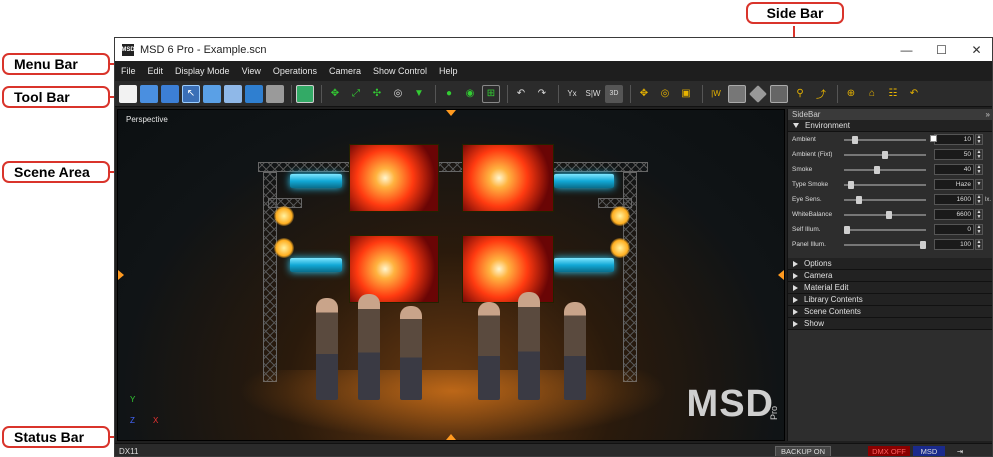 The height and width of the screenshot is (457, 993). I want to click on hook-icon: ⚲, so click(800, 94).